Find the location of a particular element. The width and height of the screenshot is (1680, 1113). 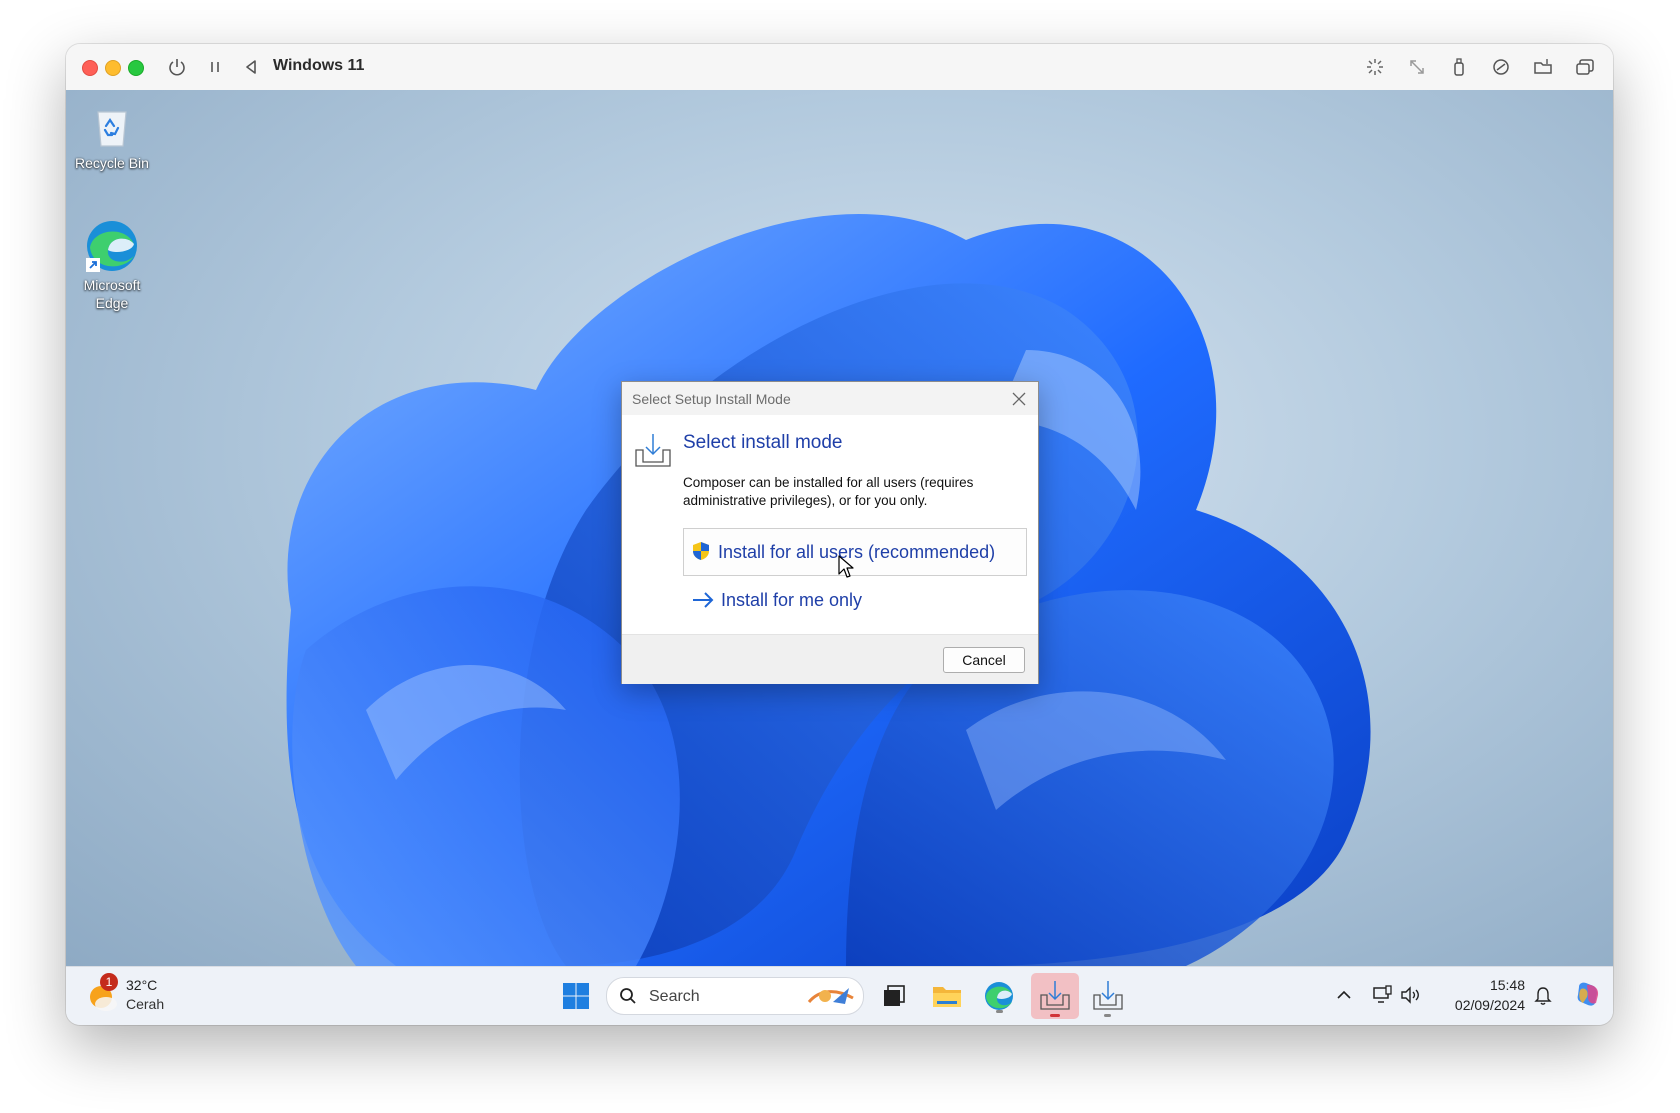

task-view-icon is located at coordinates (894, 996).